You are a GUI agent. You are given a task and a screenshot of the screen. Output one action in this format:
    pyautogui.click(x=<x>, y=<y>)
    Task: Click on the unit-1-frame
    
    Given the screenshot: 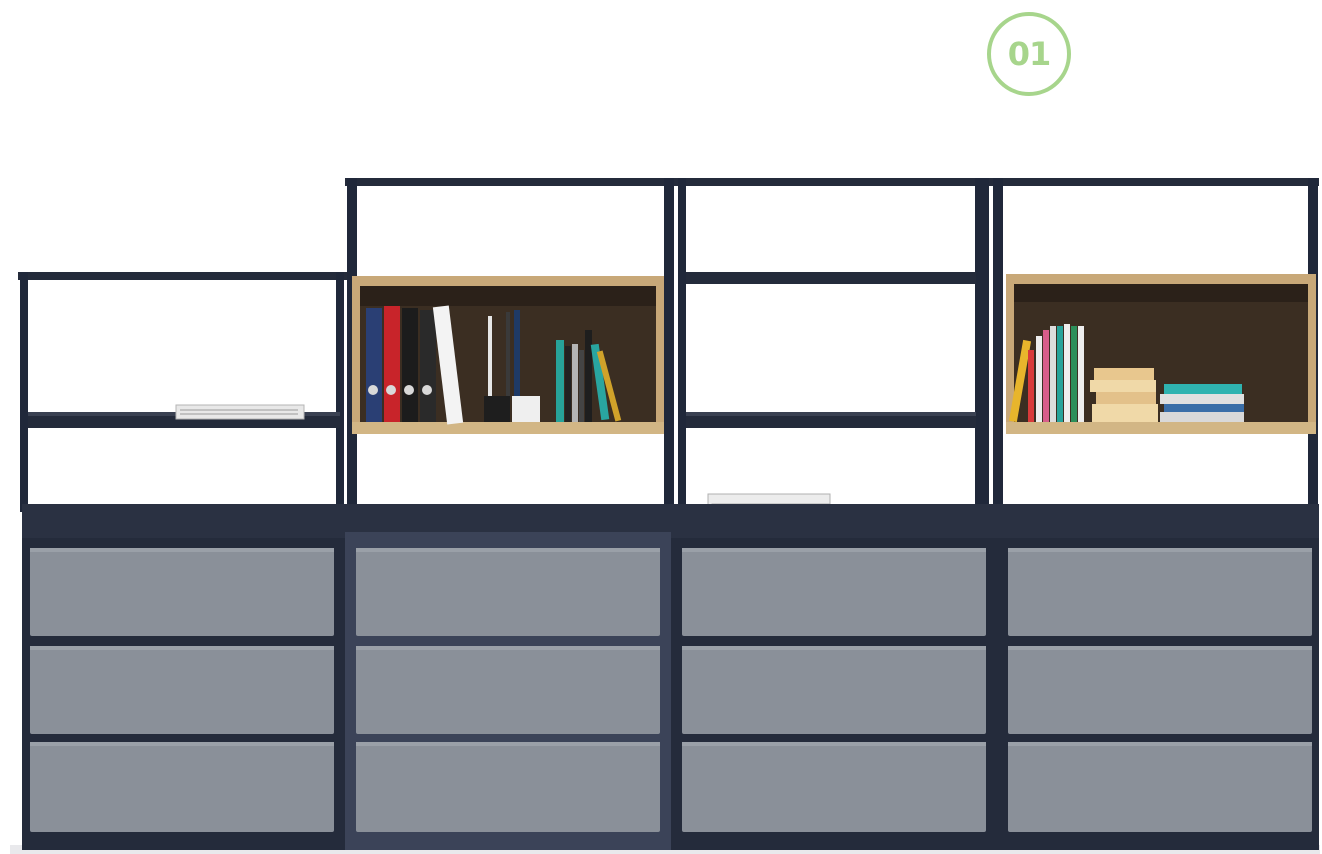 What is the action you would take?
    pyautogui.click(x=183, y=392)
    